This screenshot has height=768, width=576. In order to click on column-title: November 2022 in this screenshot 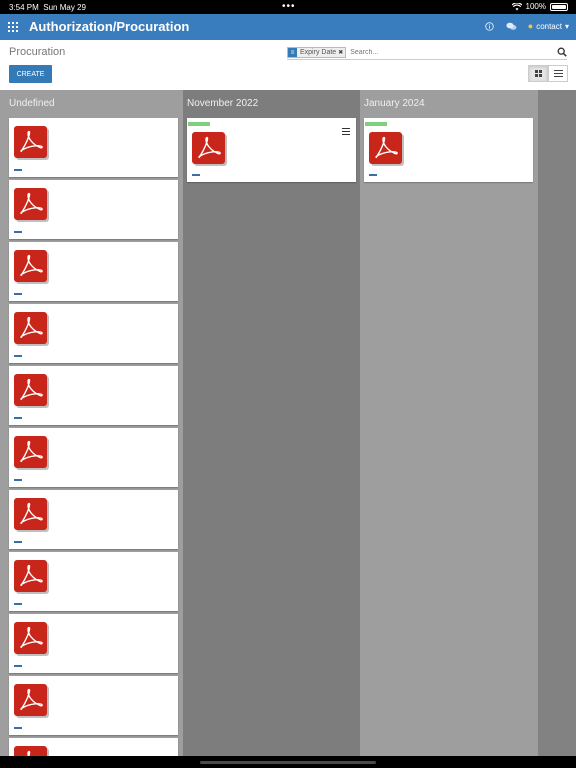, I will do `click(223, 103)`.